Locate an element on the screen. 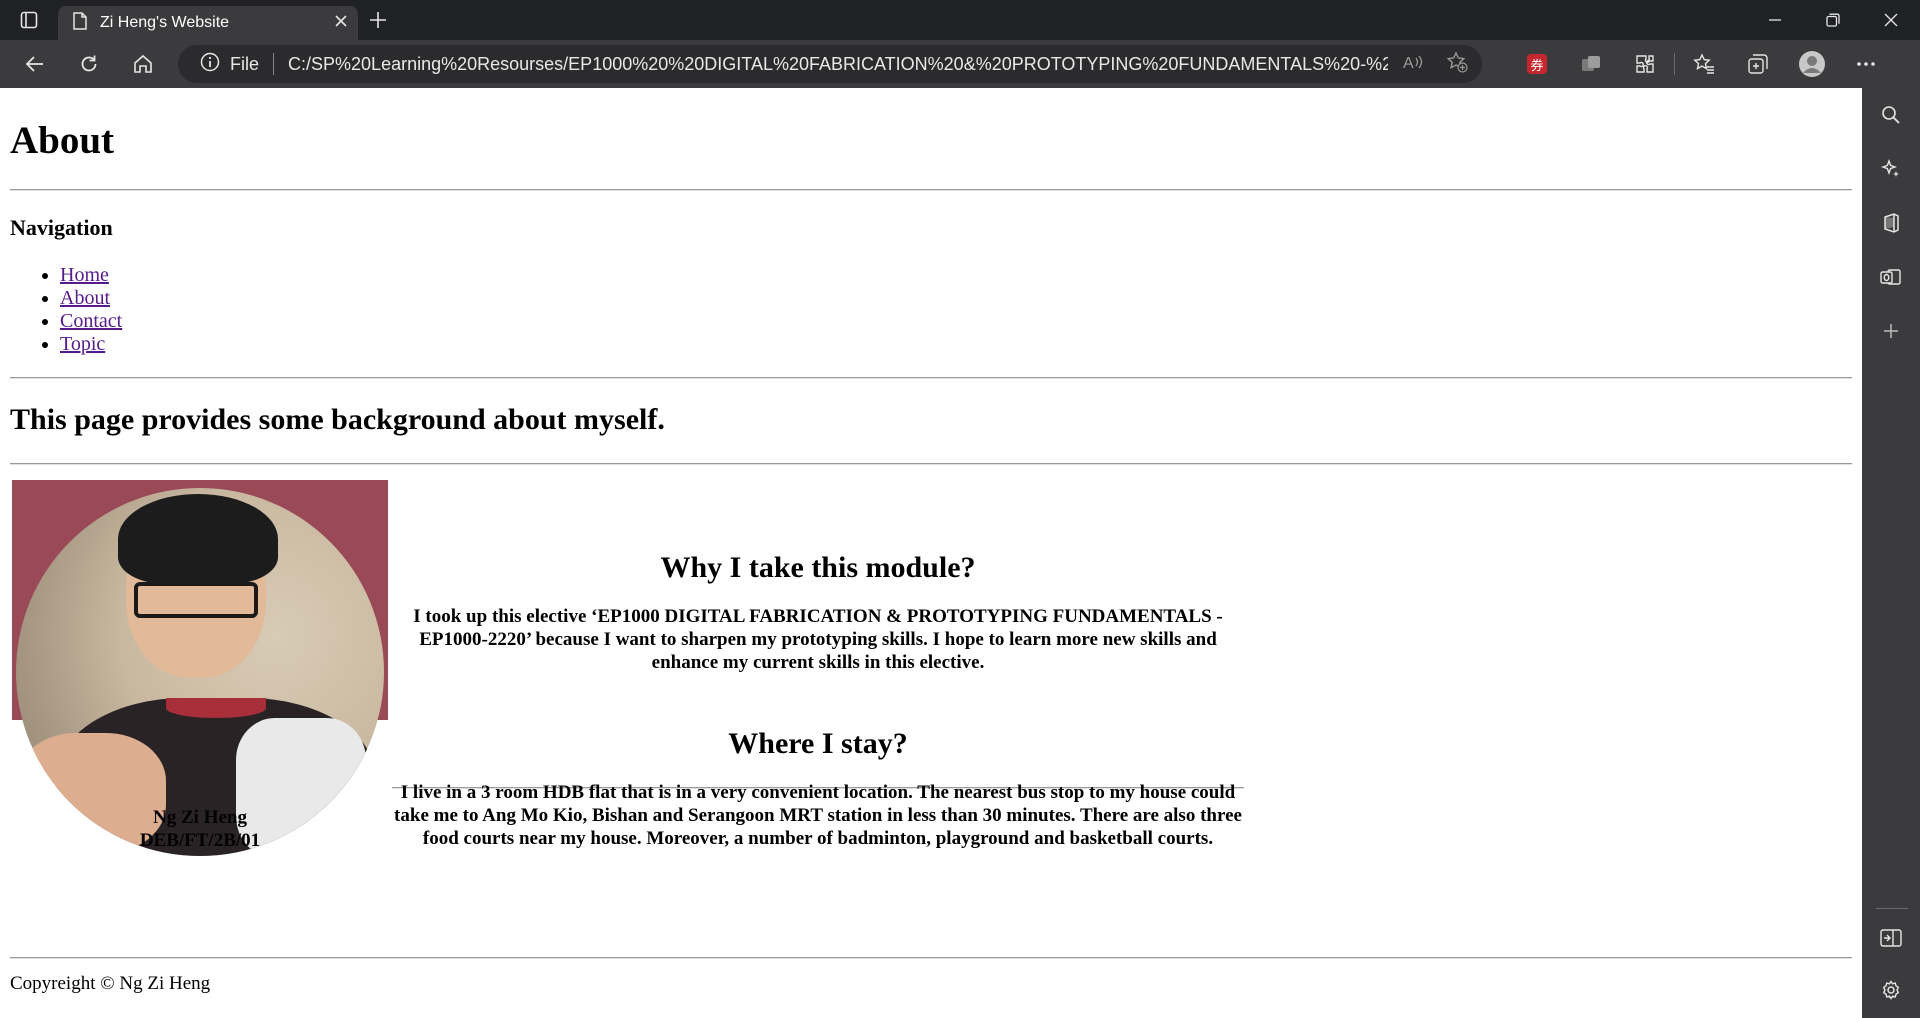 The height and width of the screenshot is (1018, 1920). favorites-icon is located at coordinates (1704, 64).